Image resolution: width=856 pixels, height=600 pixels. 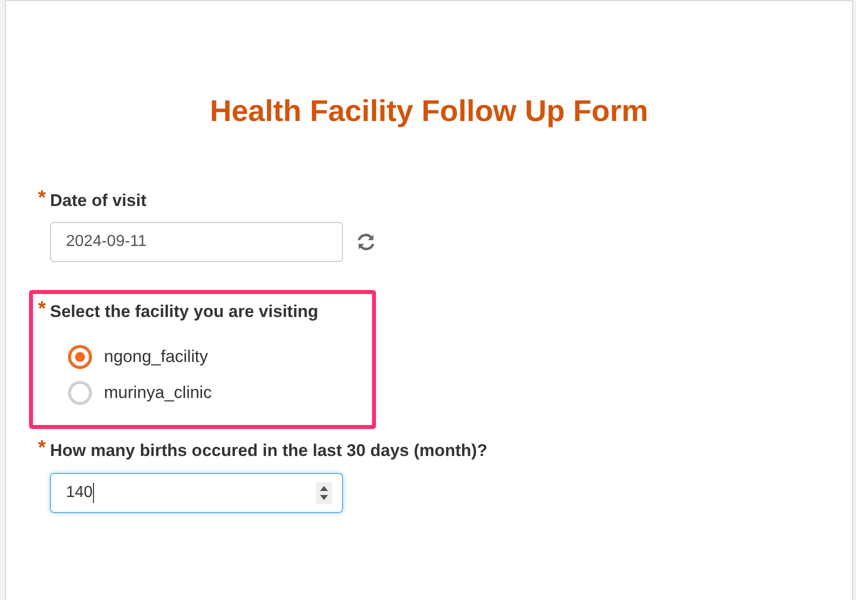 What do you see at coordinates (196, 493) in the screenshot?
I see `number-field: 140` at bounding box center [196, 493].